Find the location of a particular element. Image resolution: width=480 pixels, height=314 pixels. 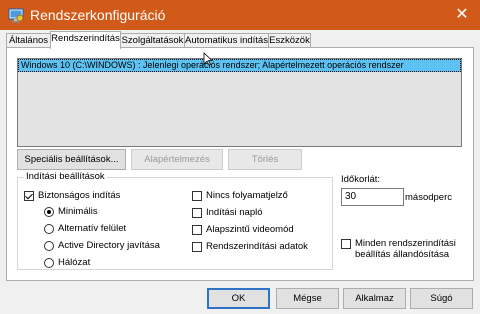

set-default-button: Alapértelmezés is located at coordinates (177, 159).